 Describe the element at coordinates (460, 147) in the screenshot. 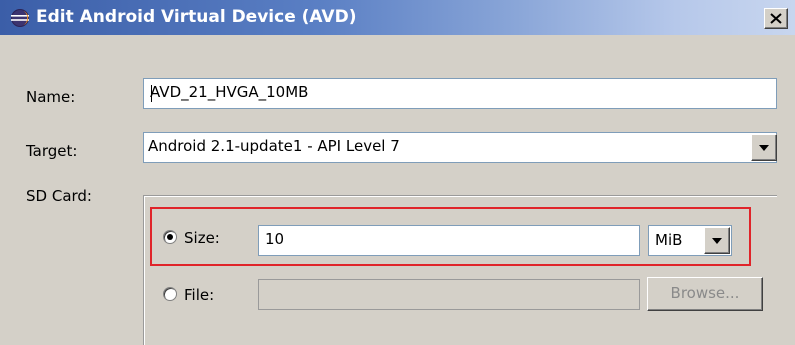

I see `target-select: Android 2.1-update1 - API Level 7` at that location.